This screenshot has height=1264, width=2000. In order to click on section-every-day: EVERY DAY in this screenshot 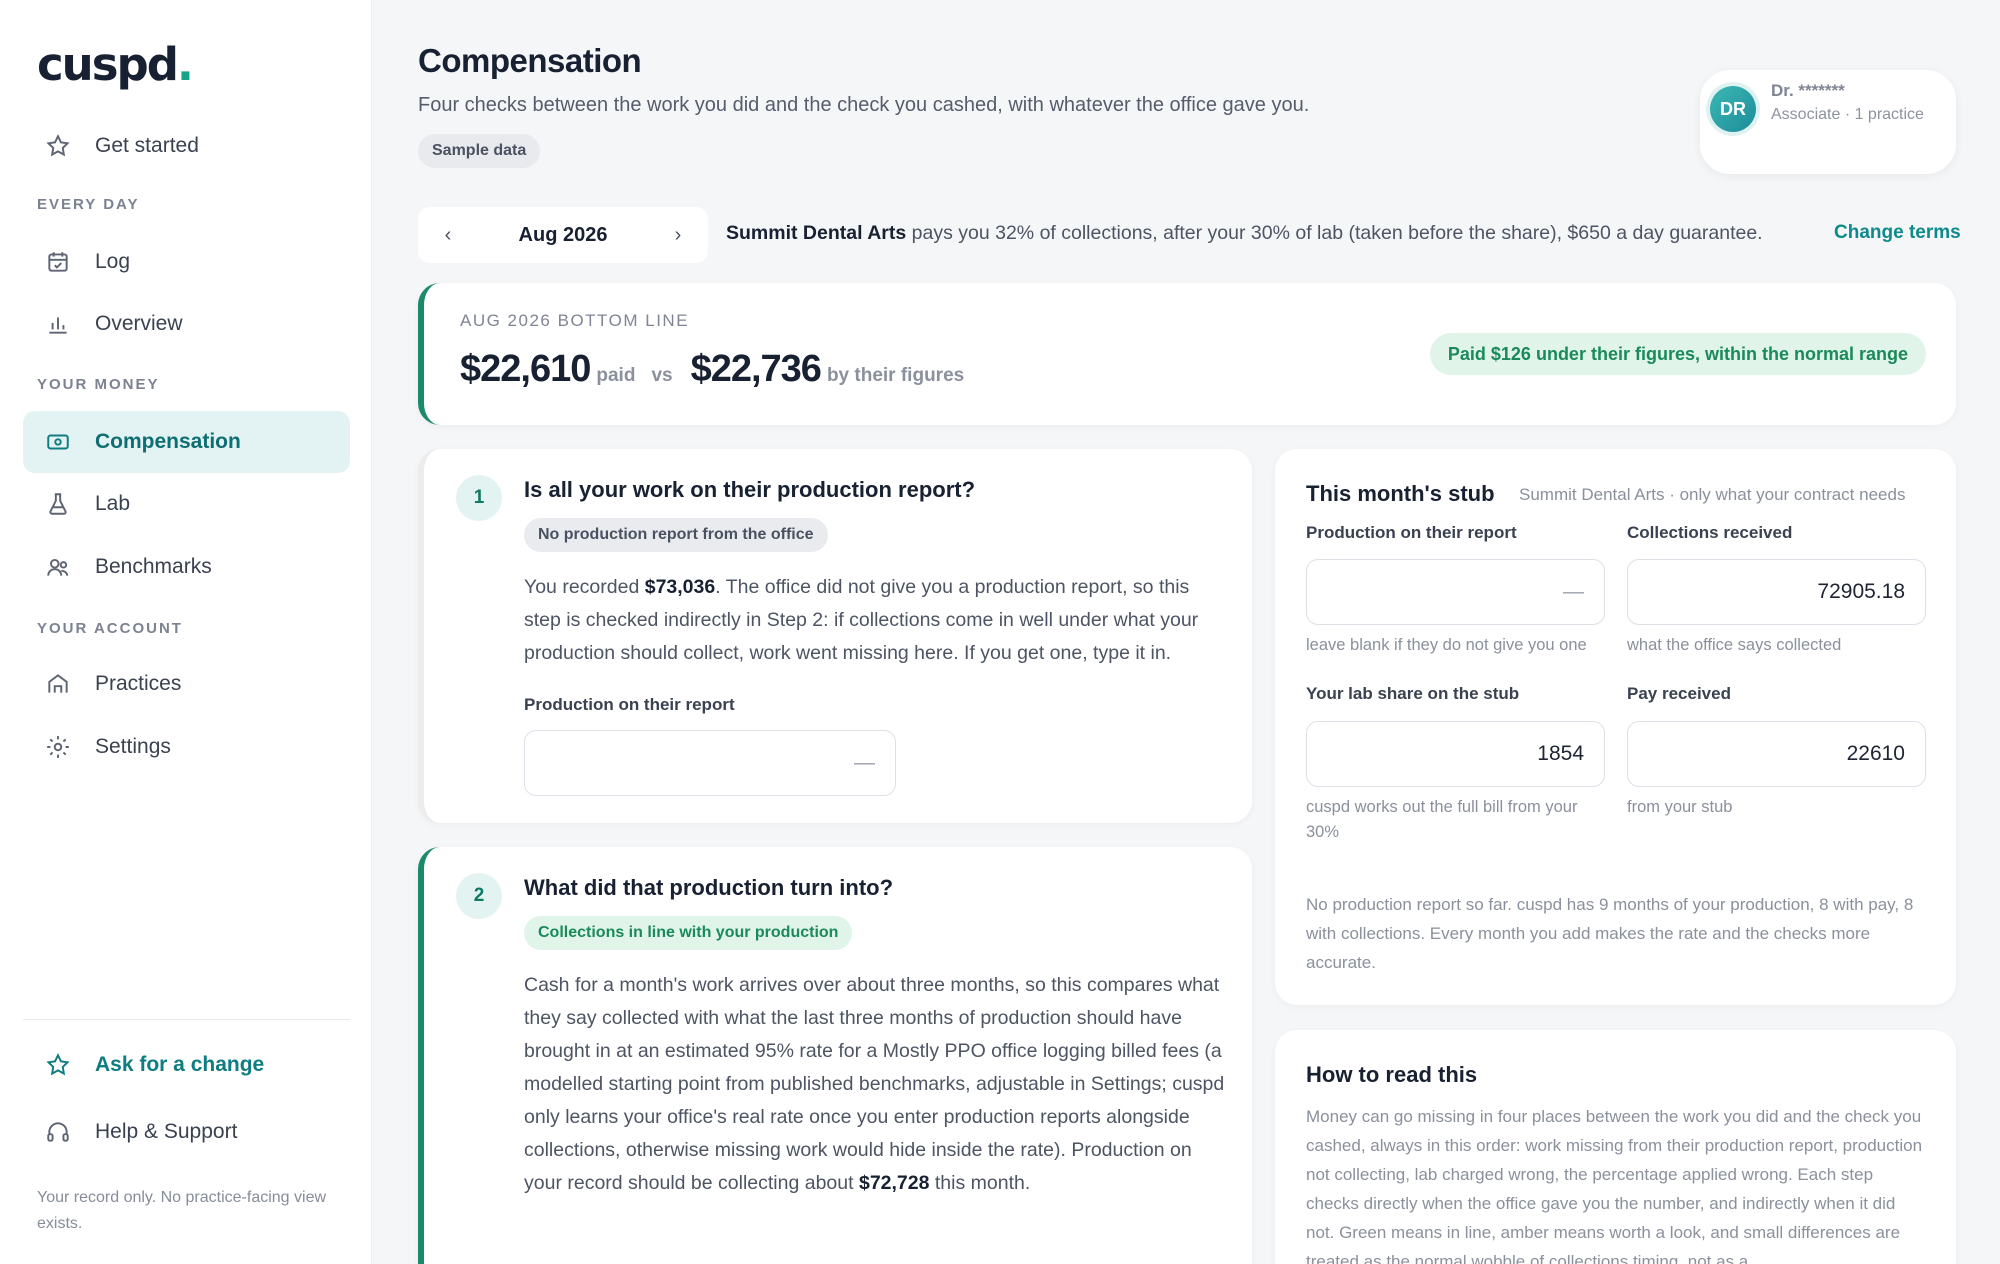, I will do `click(88, 204)`.